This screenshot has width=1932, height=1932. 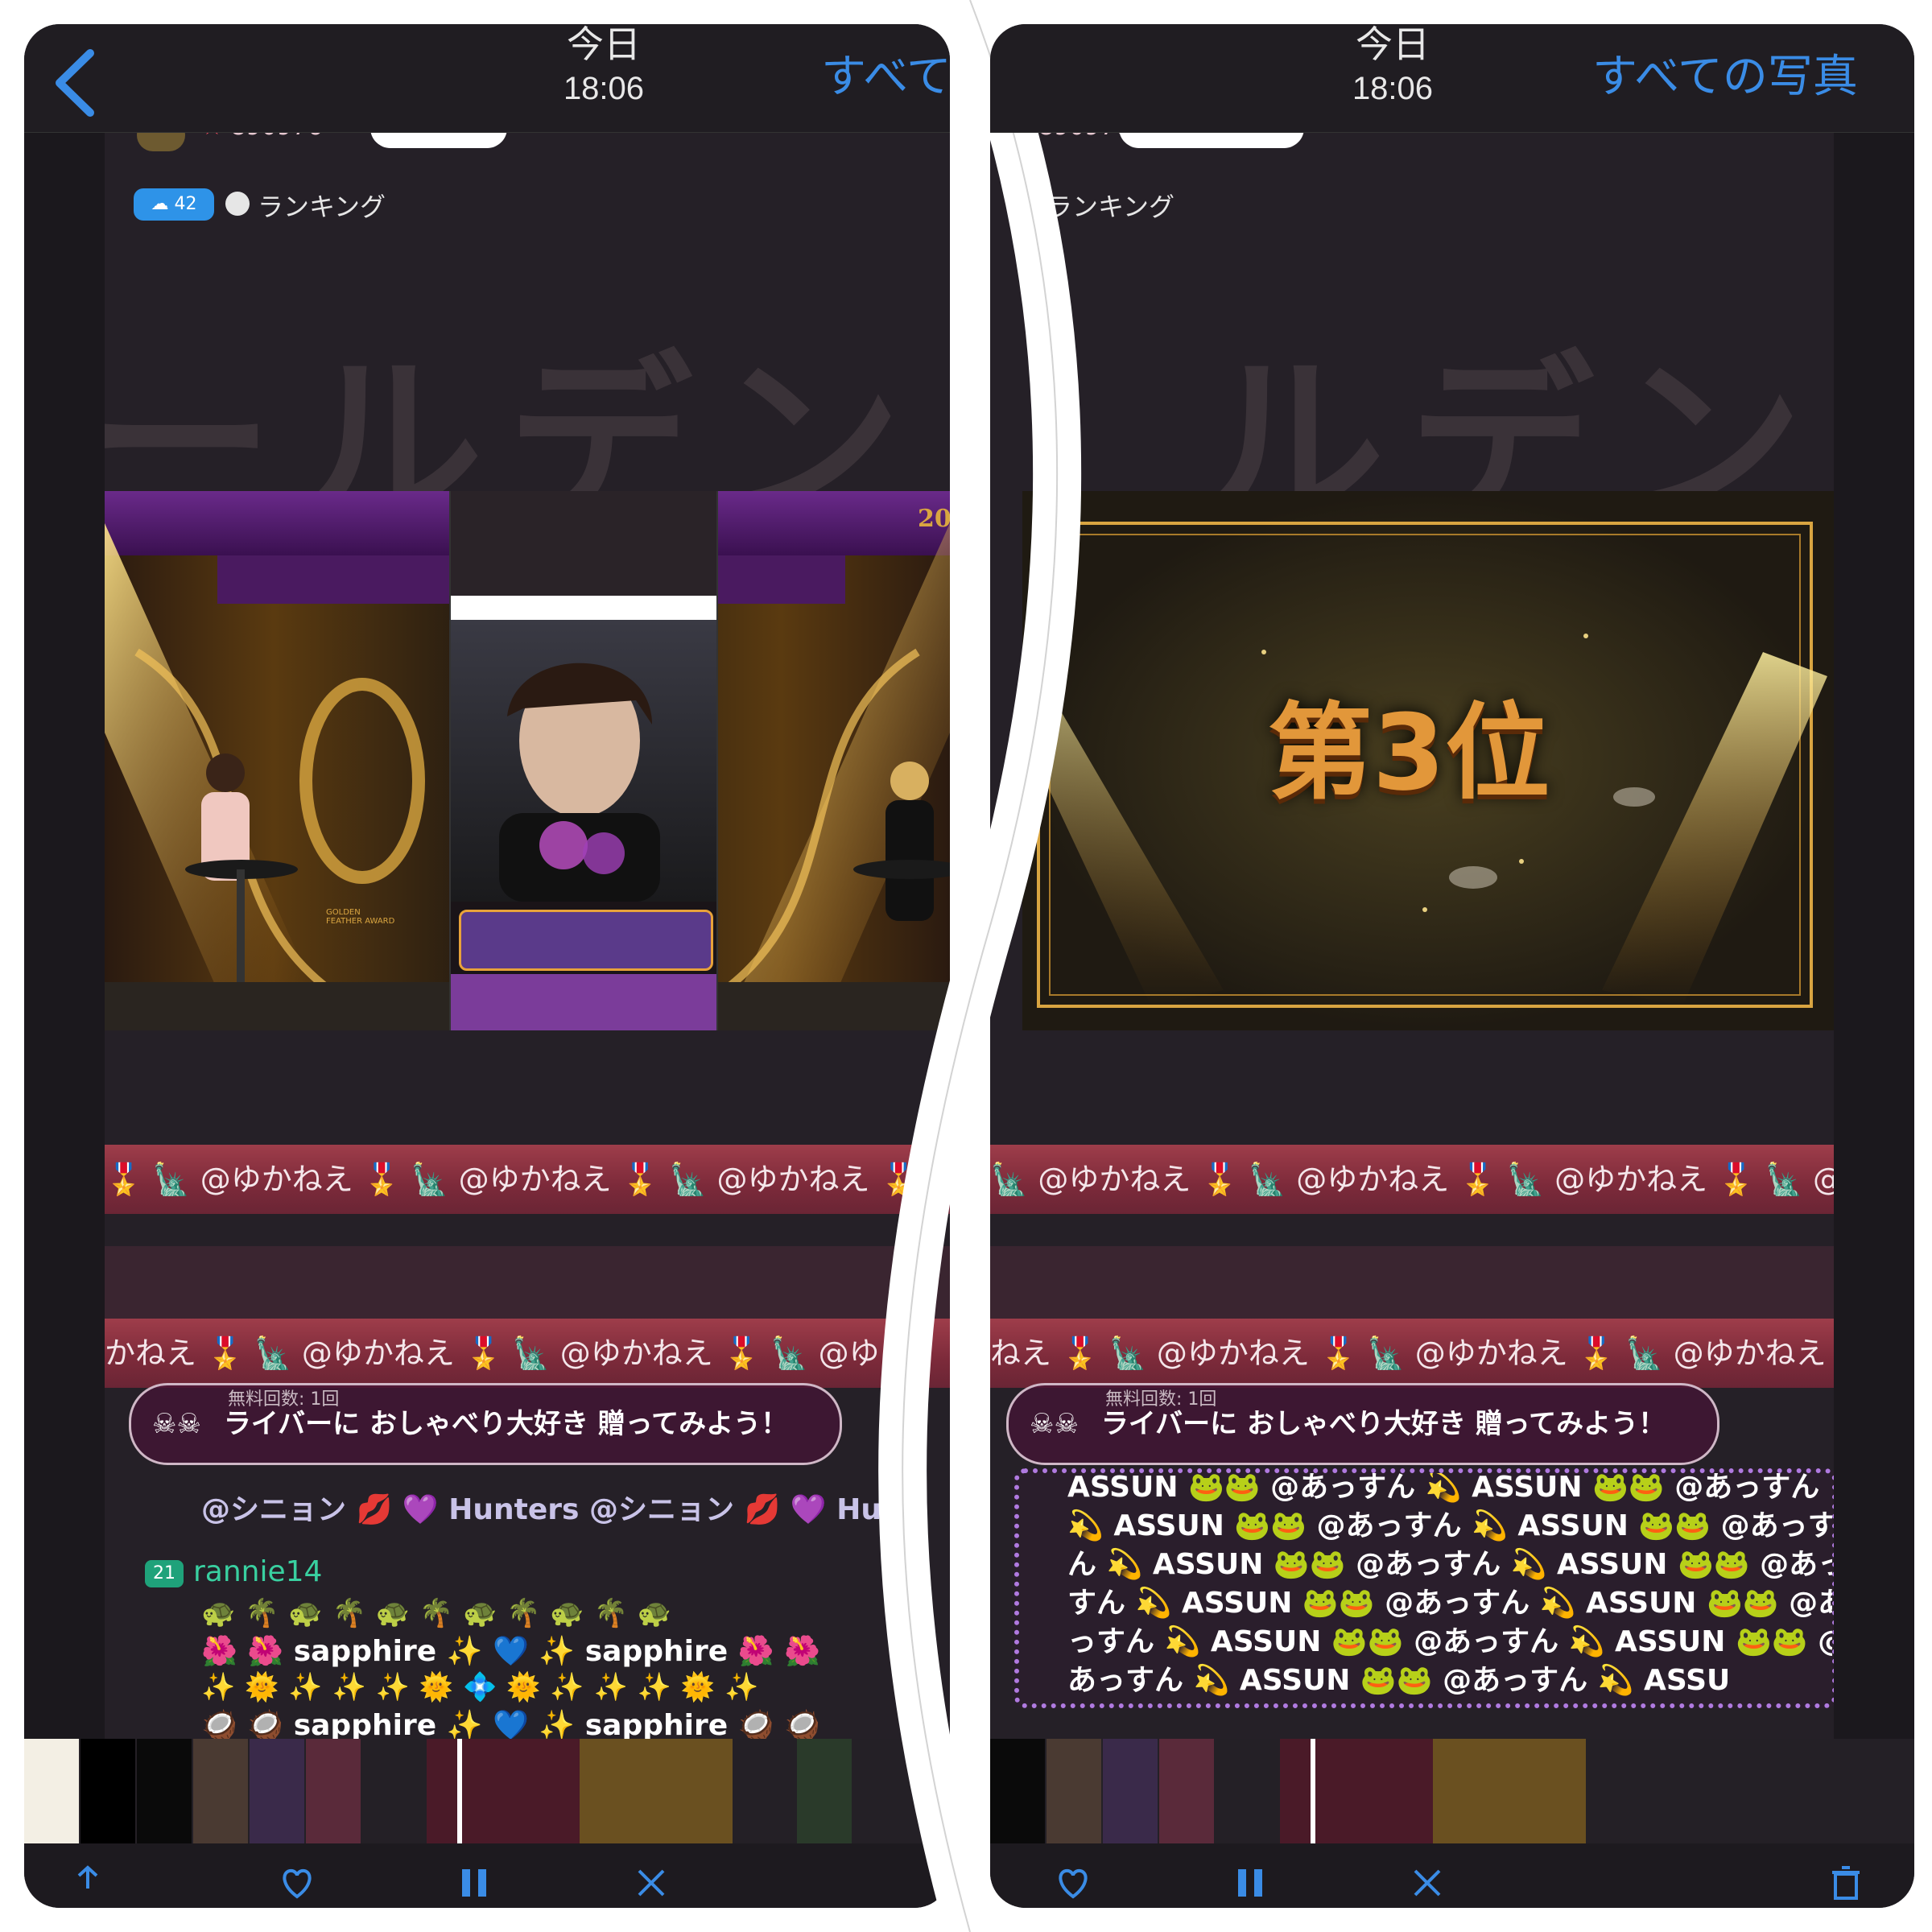 I want to click on chat-line: 🐢 🌴 🐢 🌴 🐢 🌴 🐢 🌴 🐢 🌴 🐢, so click(x=436, y=1613).